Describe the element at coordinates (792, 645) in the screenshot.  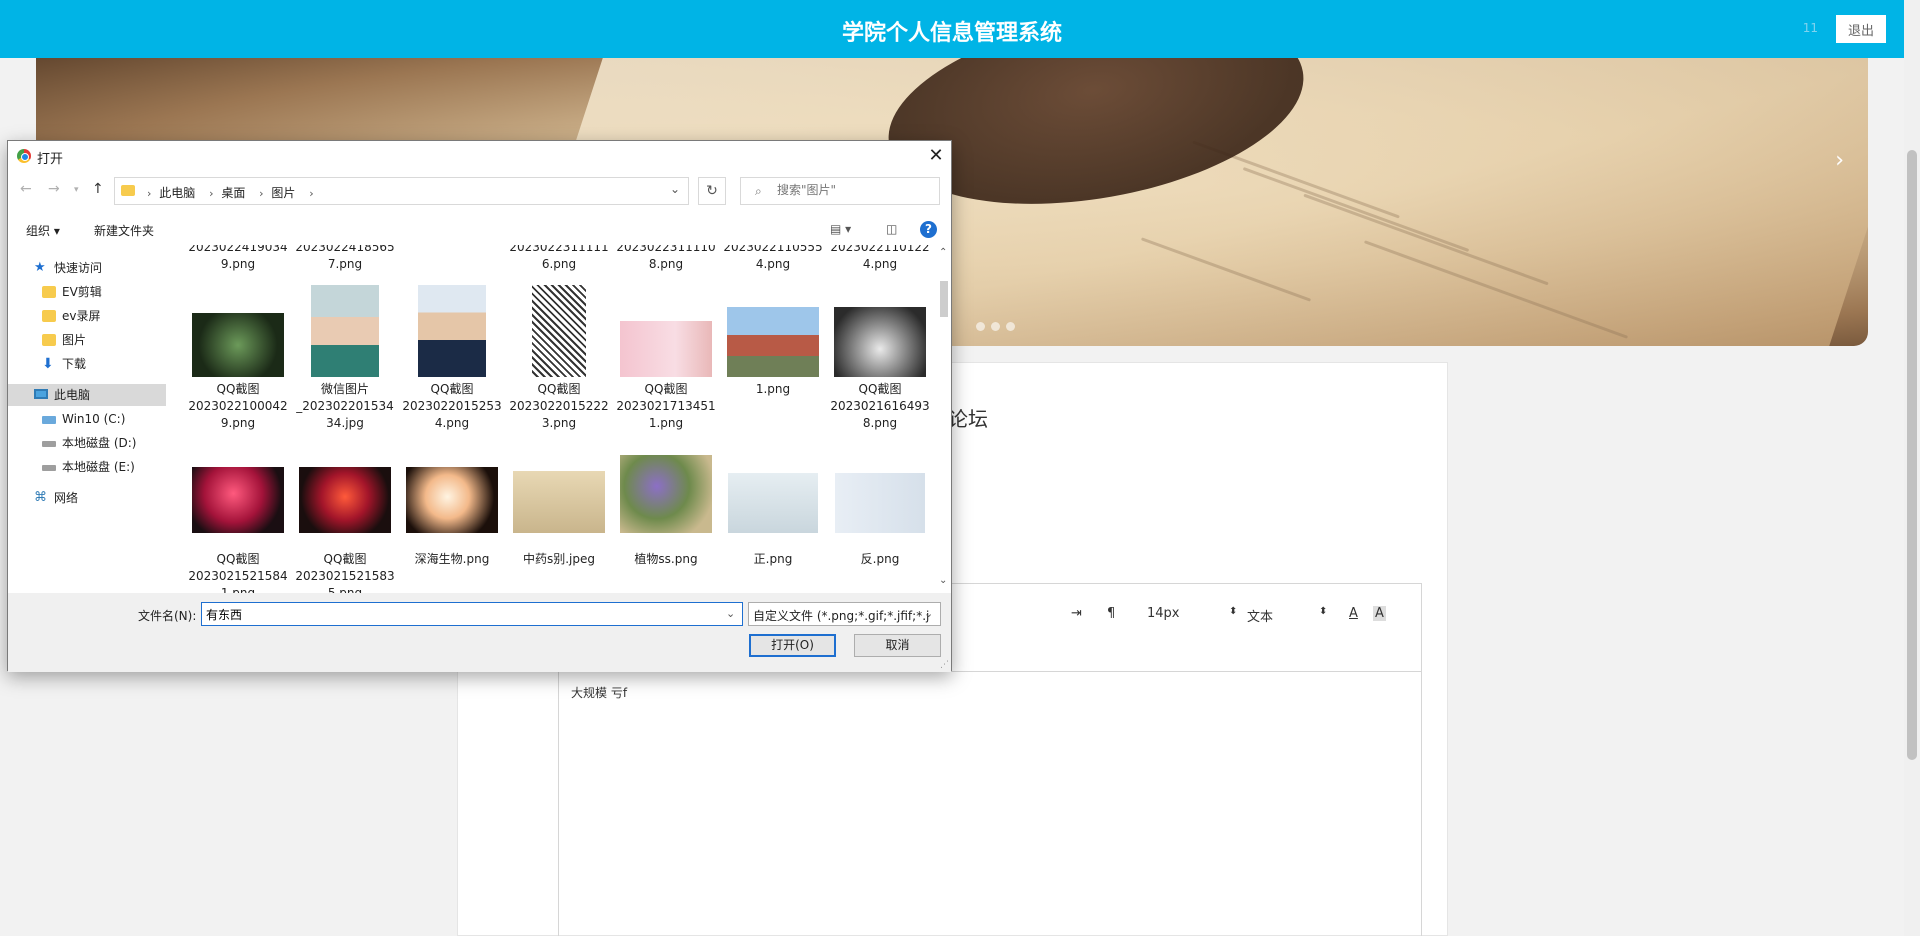
I see `open-button: 打开(O)` at that location.